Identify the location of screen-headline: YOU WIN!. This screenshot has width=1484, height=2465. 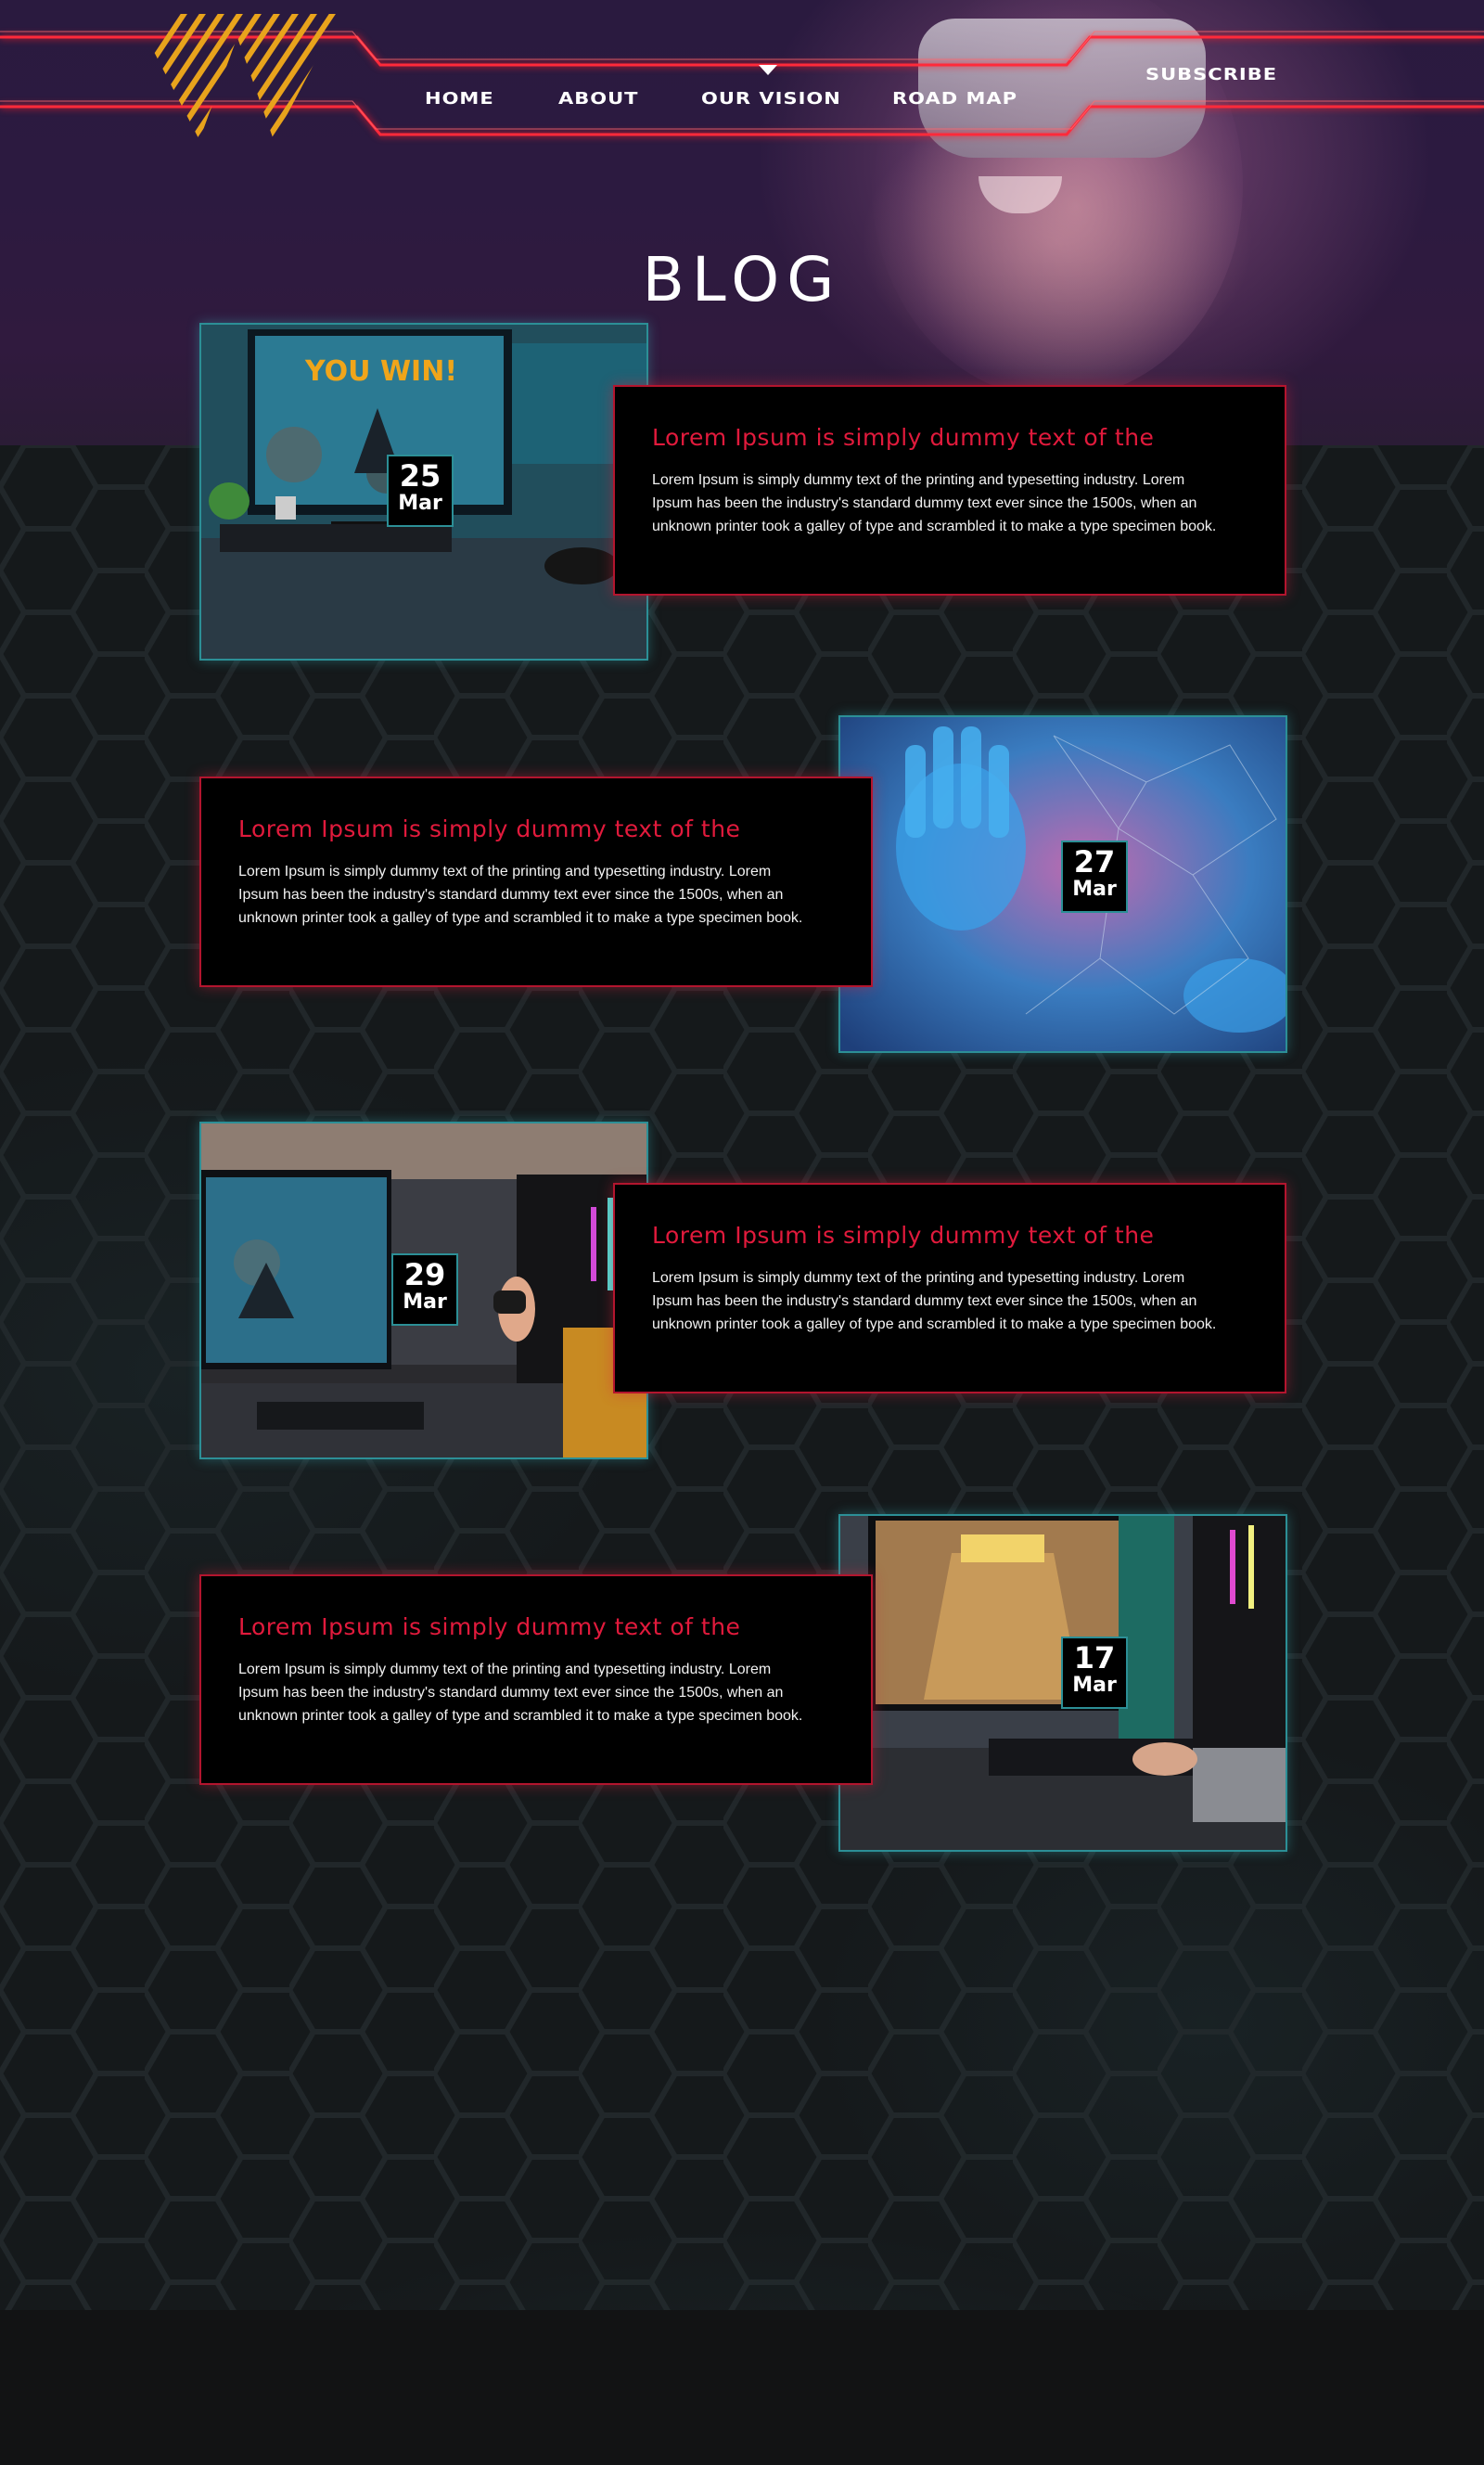
(380, 371).